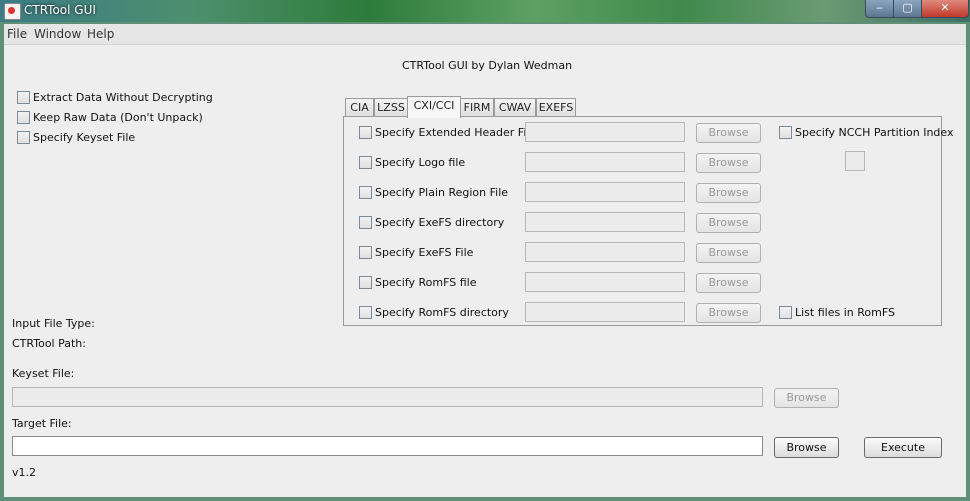 Image resolution: width=970 pixels, height=501 pixels. I want to click on option-label: Specify Keyset File, so click(84, 137).